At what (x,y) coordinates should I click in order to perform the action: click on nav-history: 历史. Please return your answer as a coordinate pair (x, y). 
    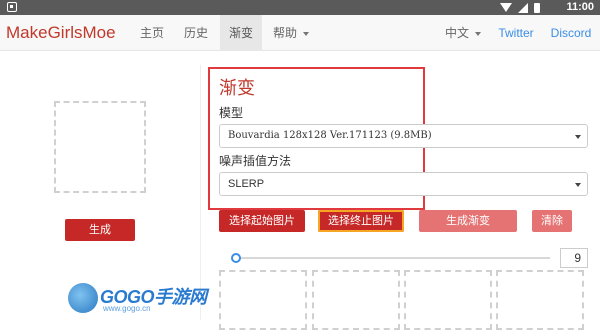
    Looking at the image, I should click on (196, 33).